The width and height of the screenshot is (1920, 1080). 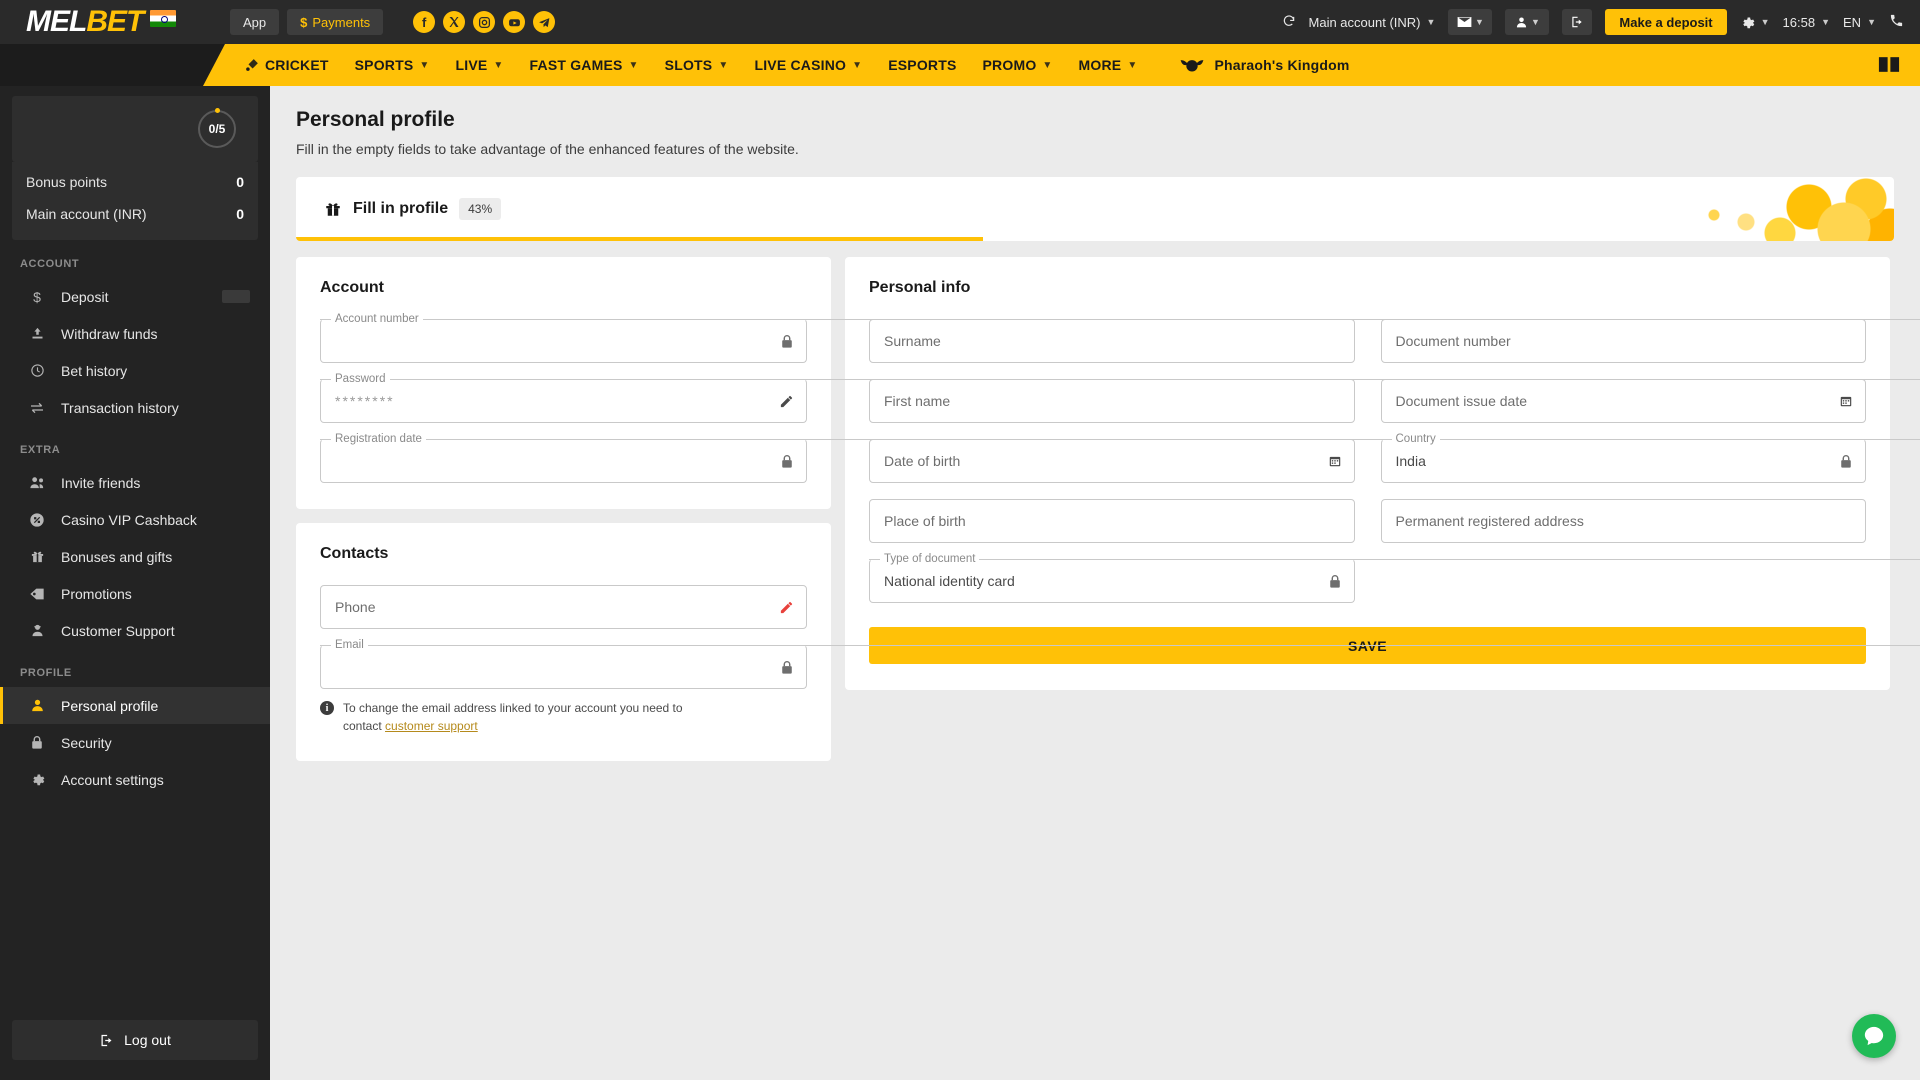 I want to click on nav-item-slots: SLOTS ▼, so click(x=697, y=65).